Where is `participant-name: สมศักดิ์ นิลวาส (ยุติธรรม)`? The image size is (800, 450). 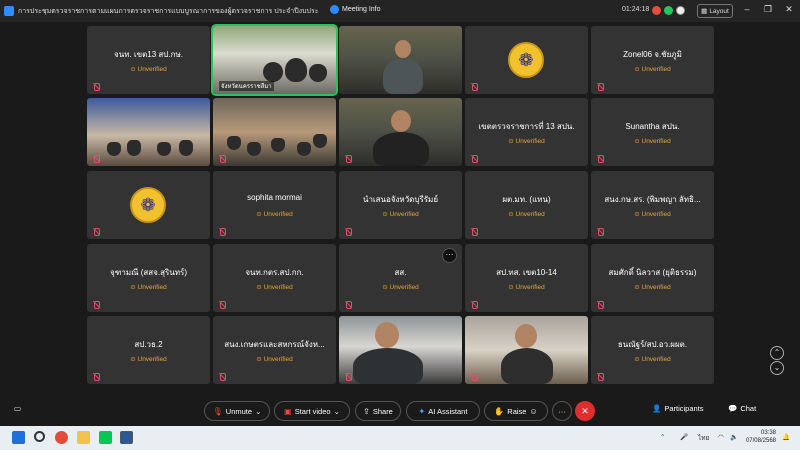 participant-name: สมศักดิ์ นิลวาส (ยุติธรรม) is located at coordinates (652, 272).